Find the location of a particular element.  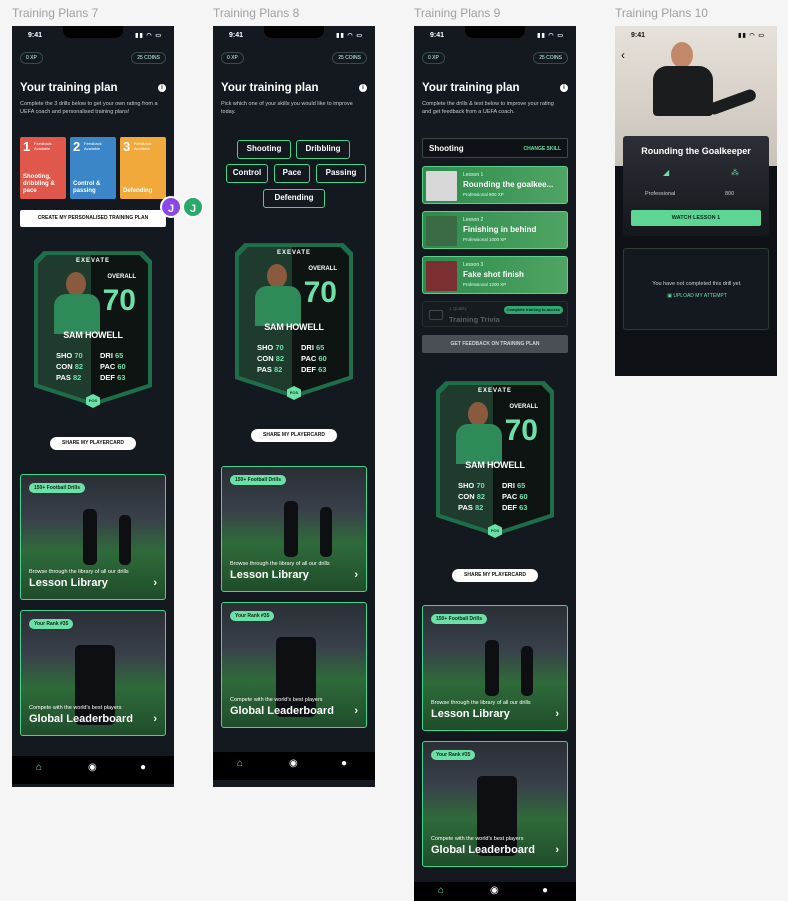

leaderboard-subtitle: Compete with the world's best players is located at coordinates (75, 708).